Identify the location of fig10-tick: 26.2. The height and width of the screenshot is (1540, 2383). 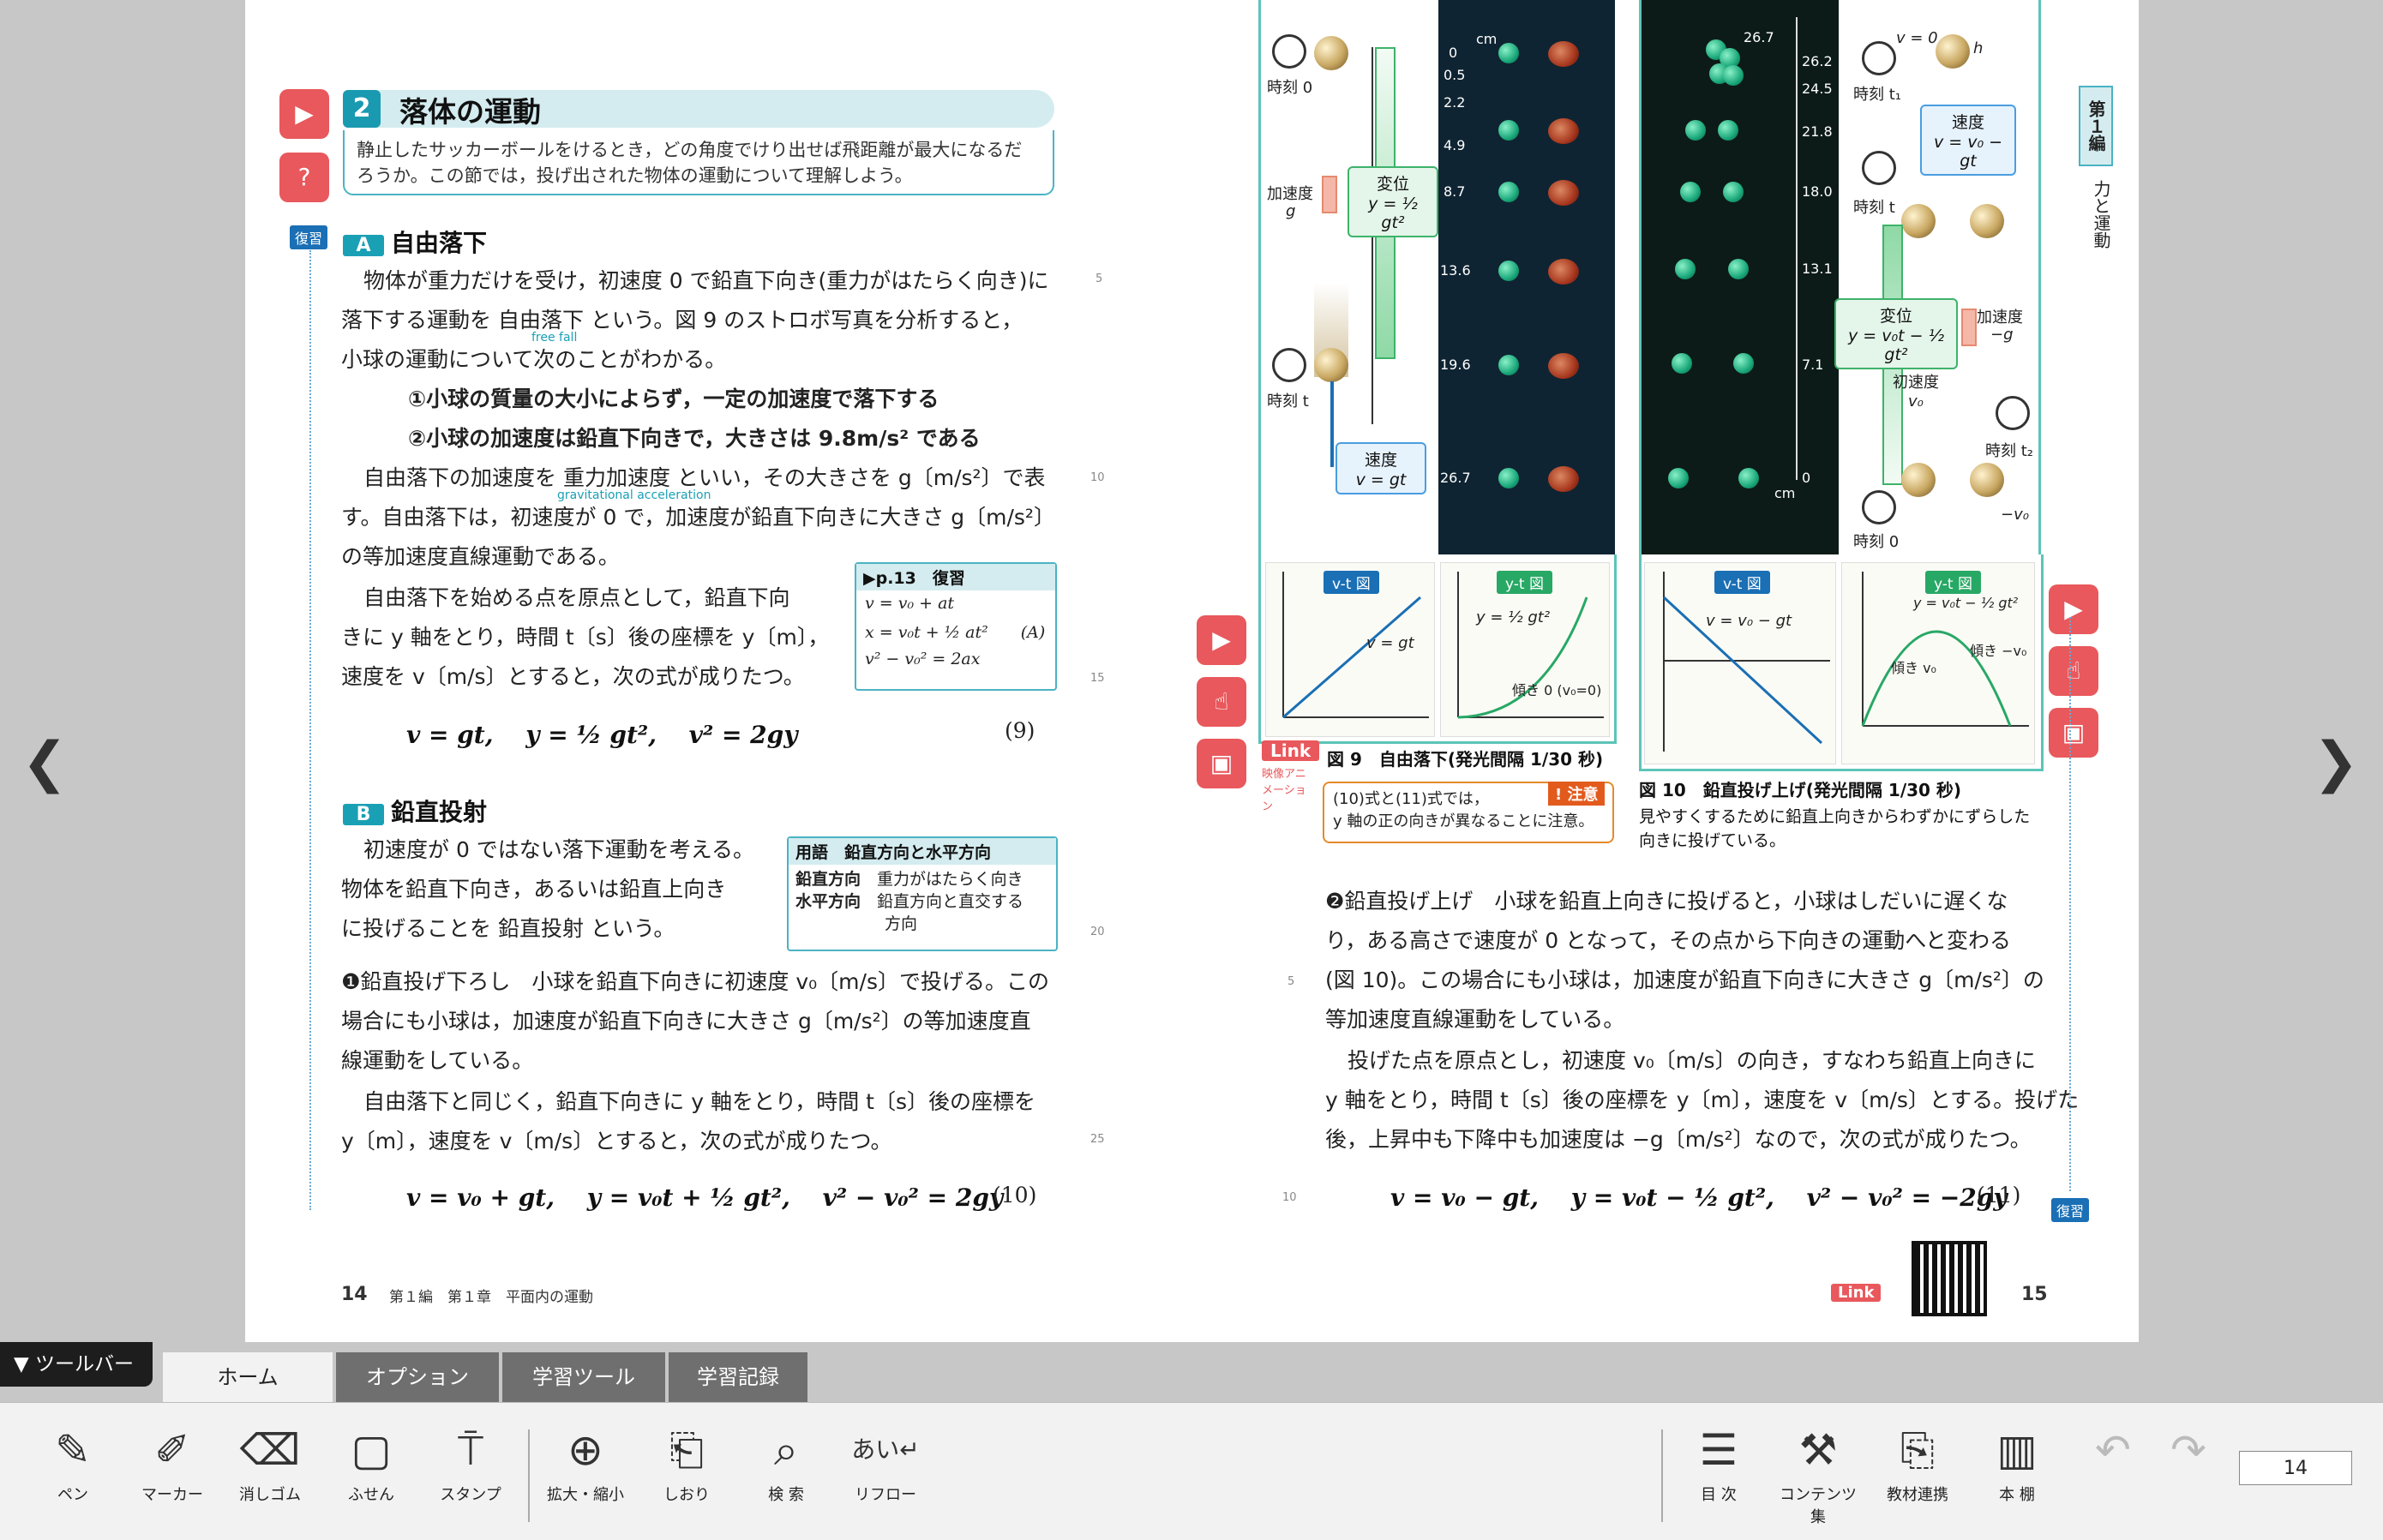
(1817, 61).